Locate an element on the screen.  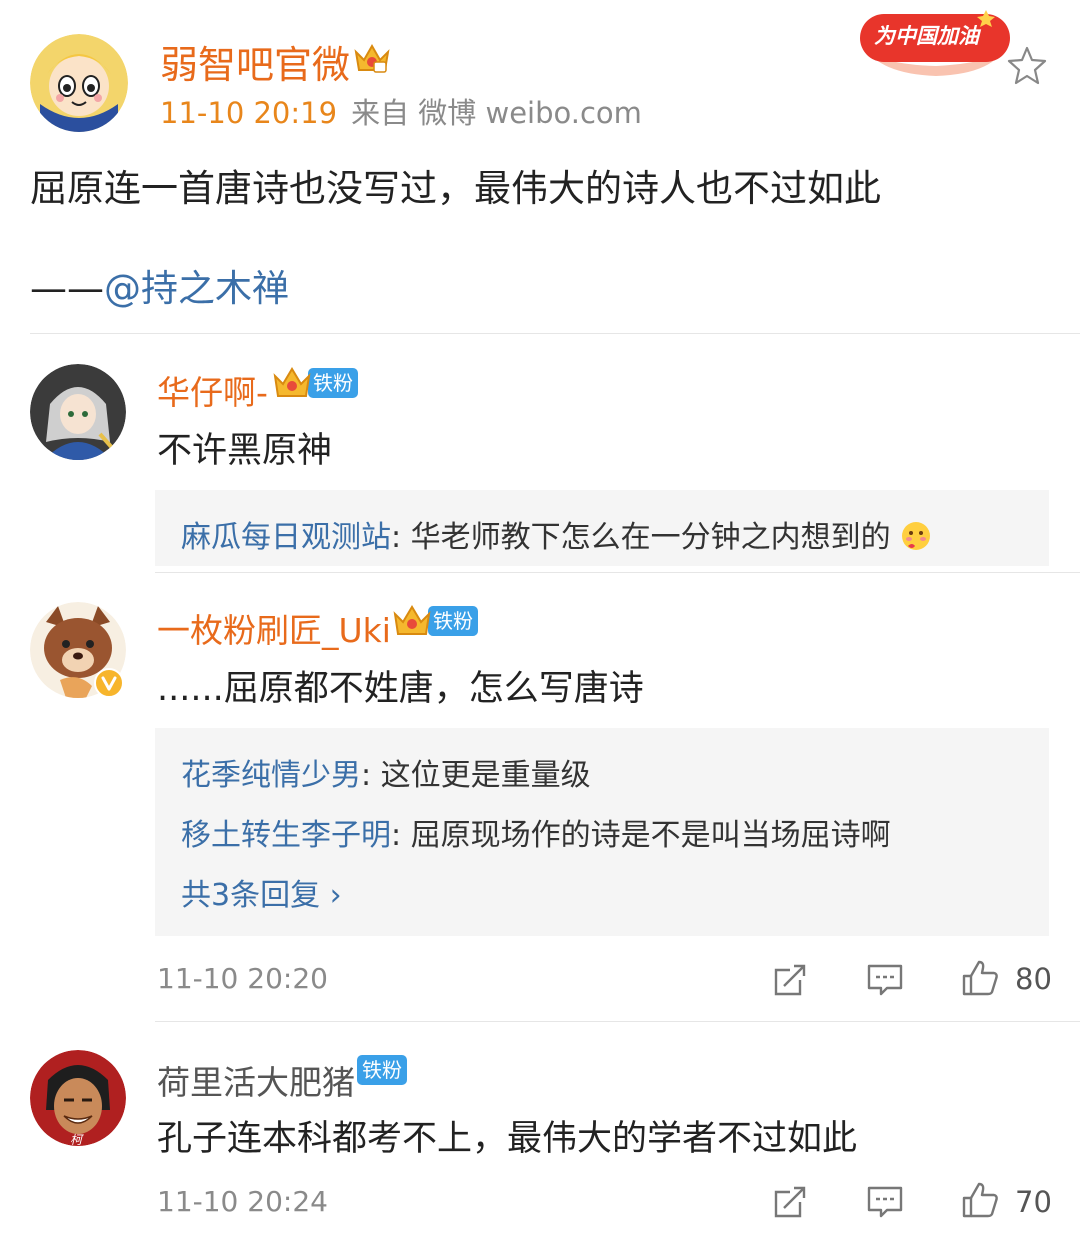
post-signature: ——@持之木禅 is located at coordinates (159, 285).